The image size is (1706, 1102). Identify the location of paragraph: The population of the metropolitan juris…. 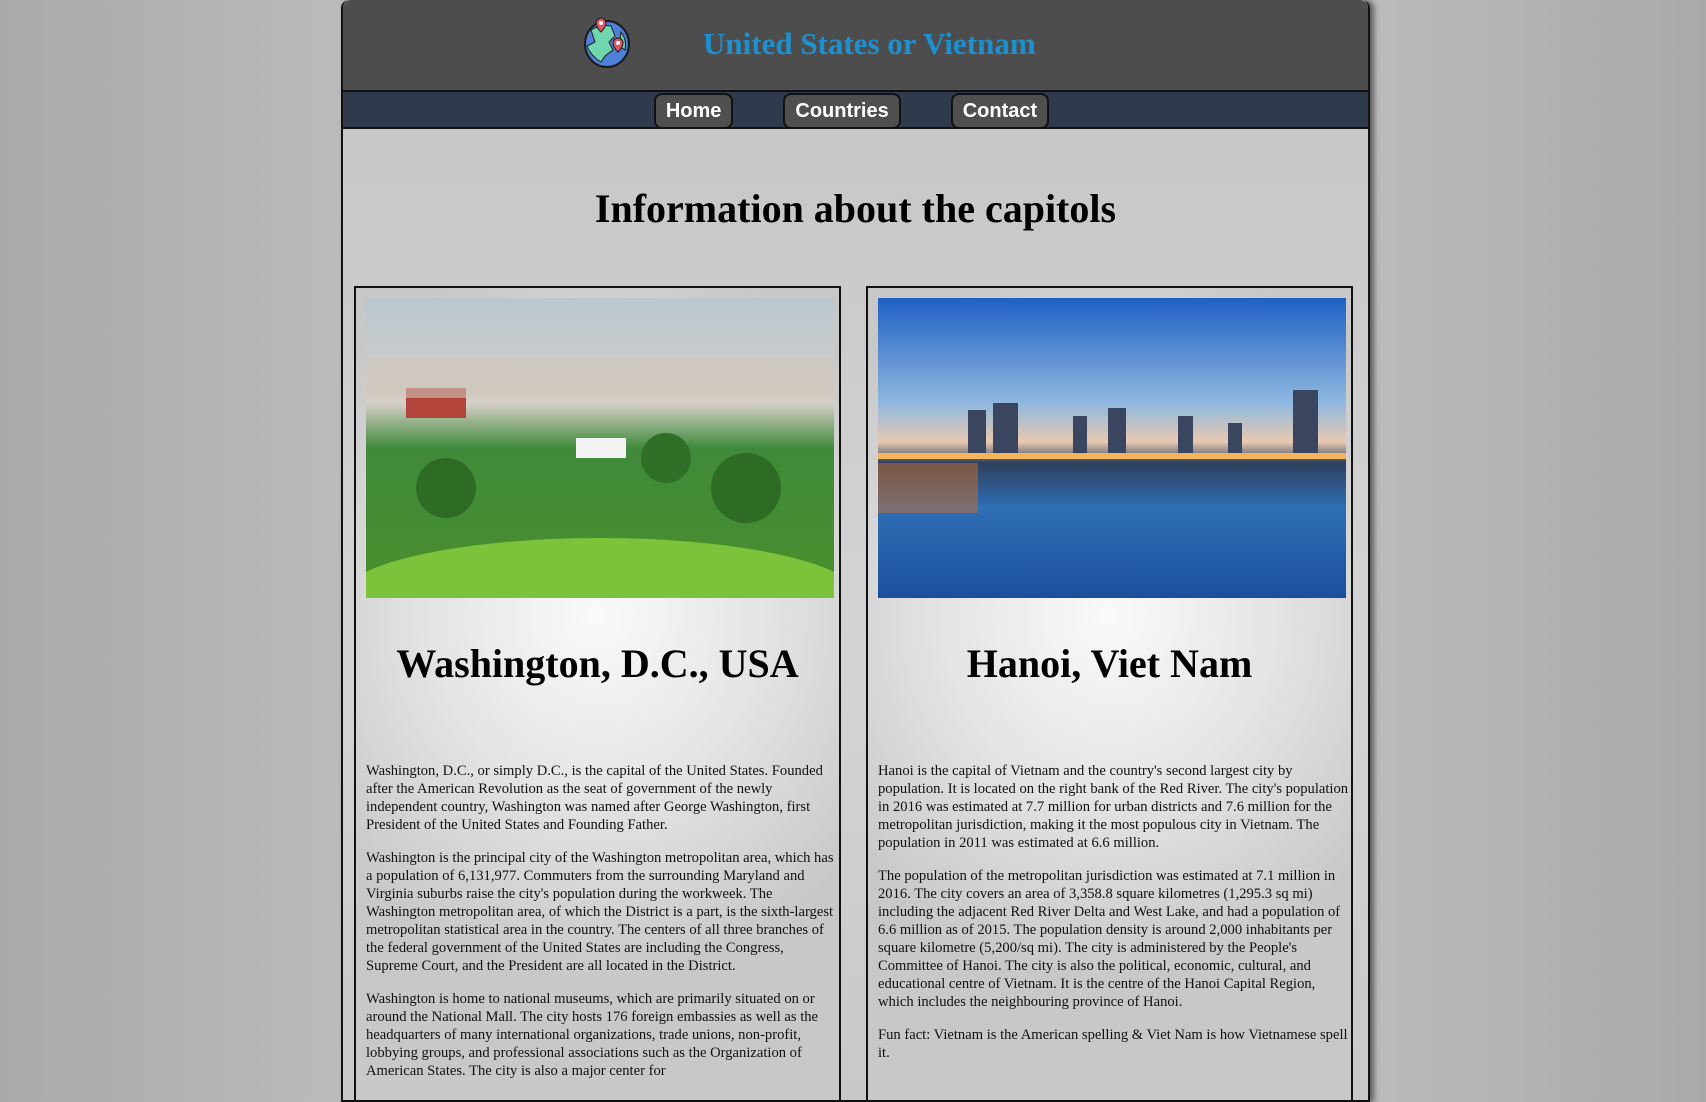
(1109, 939).